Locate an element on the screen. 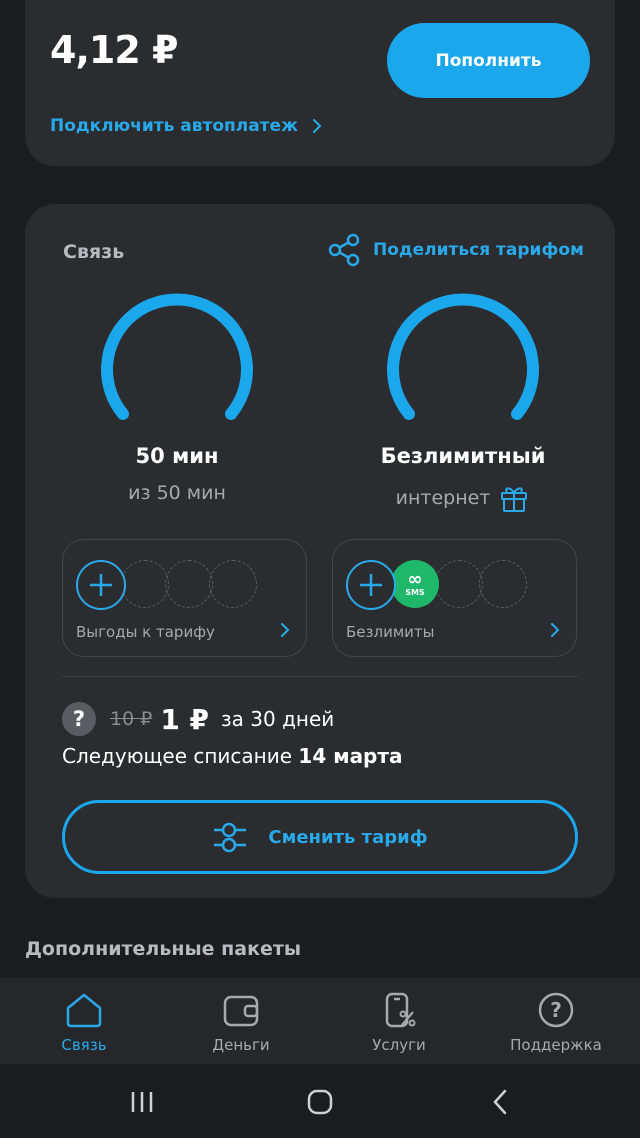 The width and height of the screenshot is (640, 1138). share-tariff-link: Поделиться тарифом is located at coordinates (455, 250).